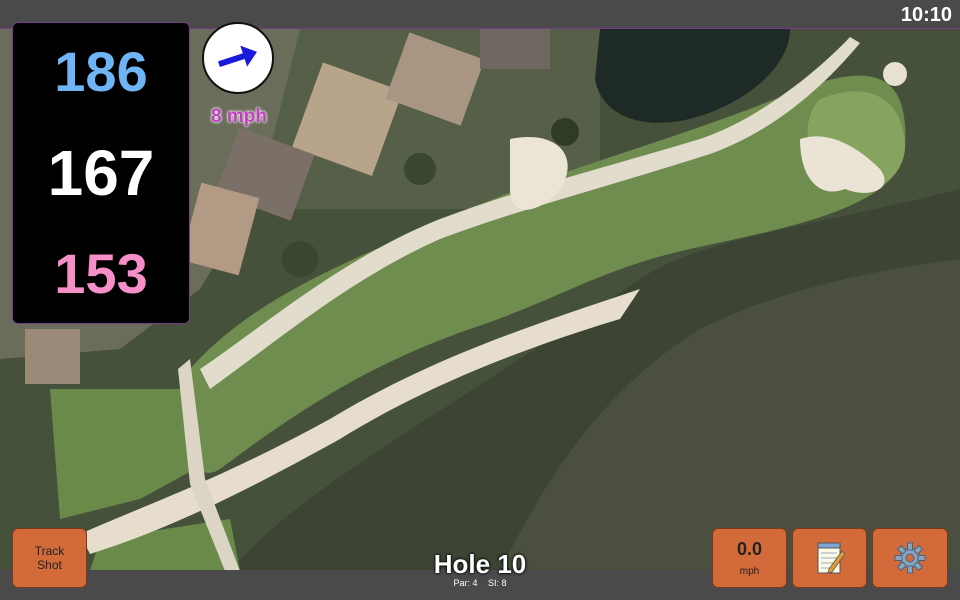 This screenshot has width=960, height=600. I want to click on track-shot-button: Track Shot, so click(49, 558).